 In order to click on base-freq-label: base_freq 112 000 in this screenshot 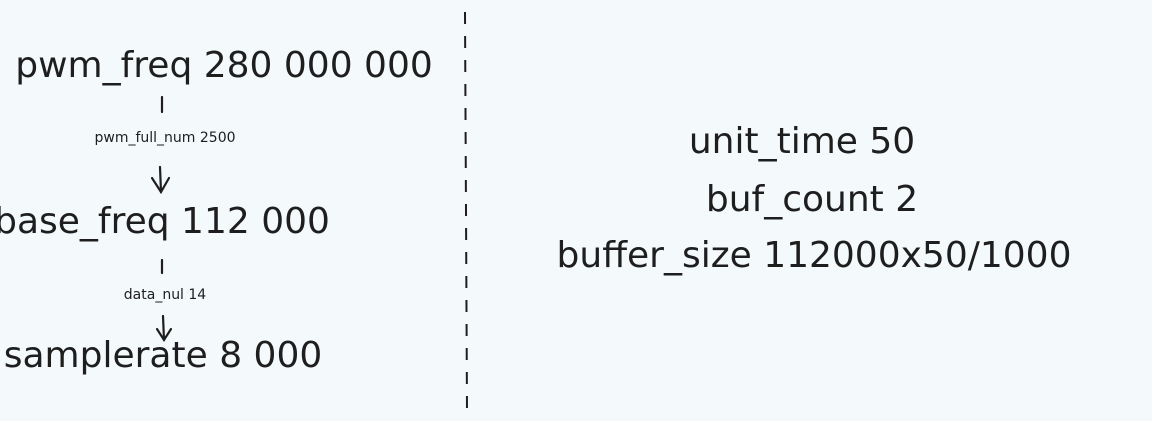, I will do `click(165, 221)`.